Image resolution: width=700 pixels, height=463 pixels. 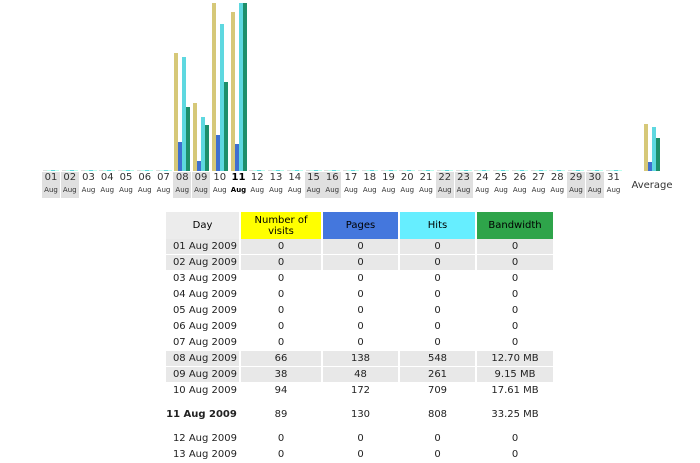 I want to click on day-label: 18 Aug, so click(x=370, y=185).